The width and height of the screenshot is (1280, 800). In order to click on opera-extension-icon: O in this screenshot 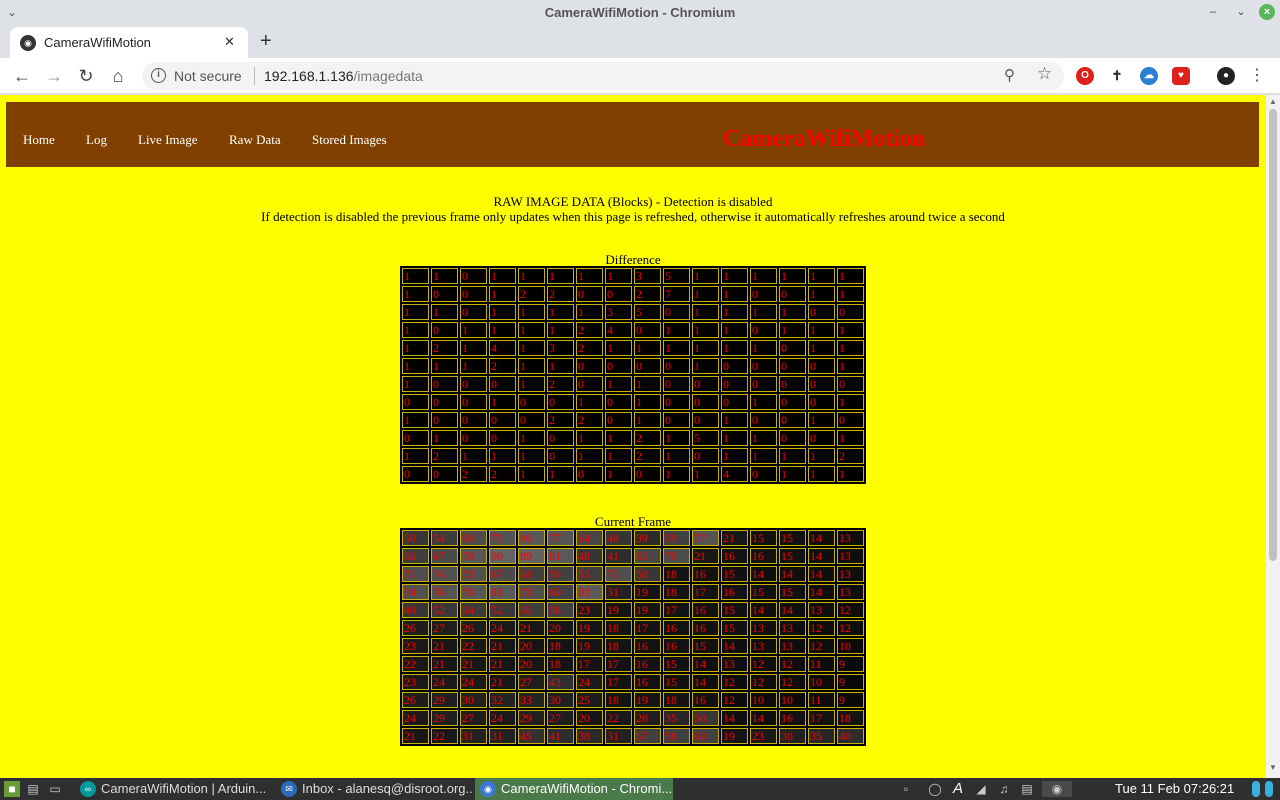, I will do `click(1085, 76)`.